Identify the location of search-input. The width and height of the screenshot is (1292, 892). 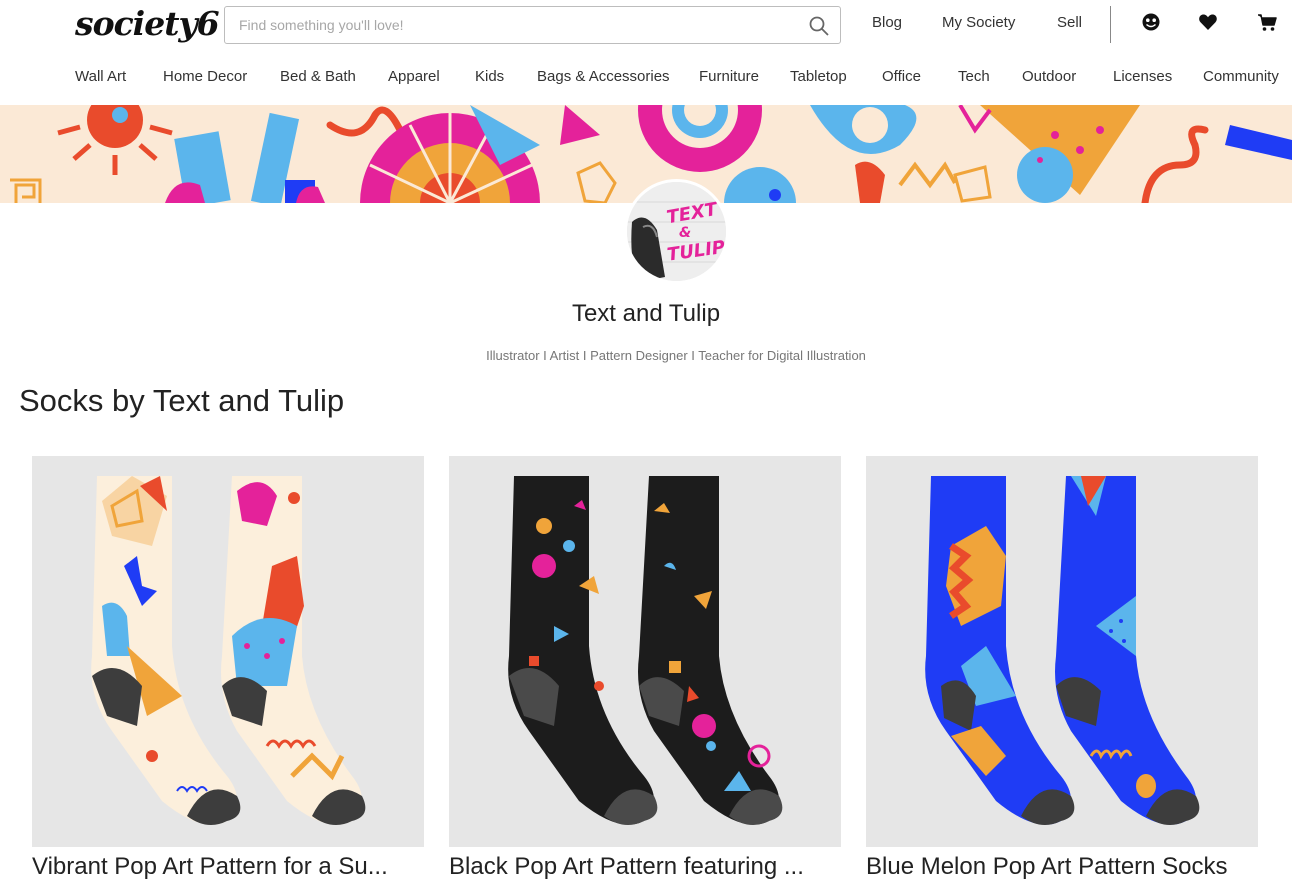
(519, 25).